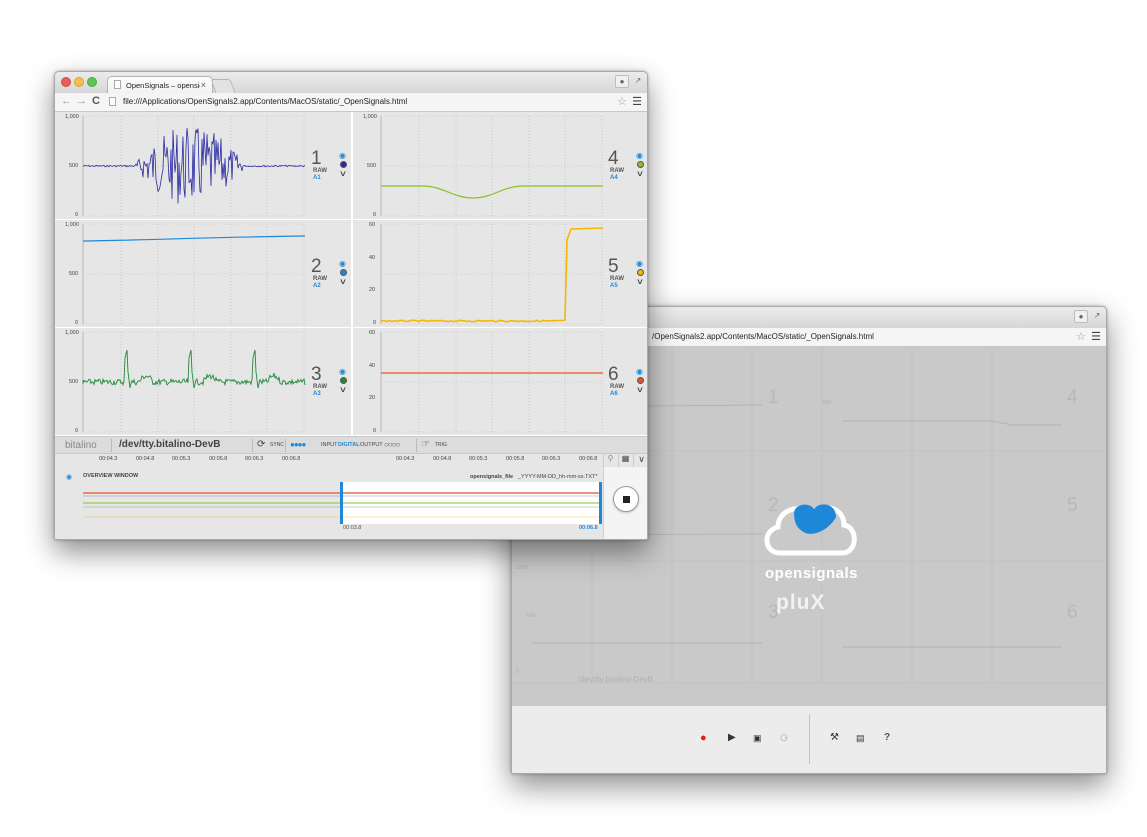 This screenshot has height=837, width=1147. Describe the element at coordinates (92, 82) in the screenshot. I see `zoom-window-button` at that location.